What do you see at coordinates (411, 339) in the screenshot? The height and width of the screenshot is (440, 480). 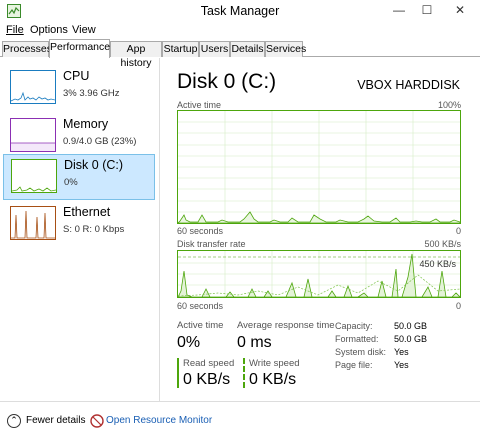 I see `formatted-value: 50.0 GB` at bounding box center [411, 339].